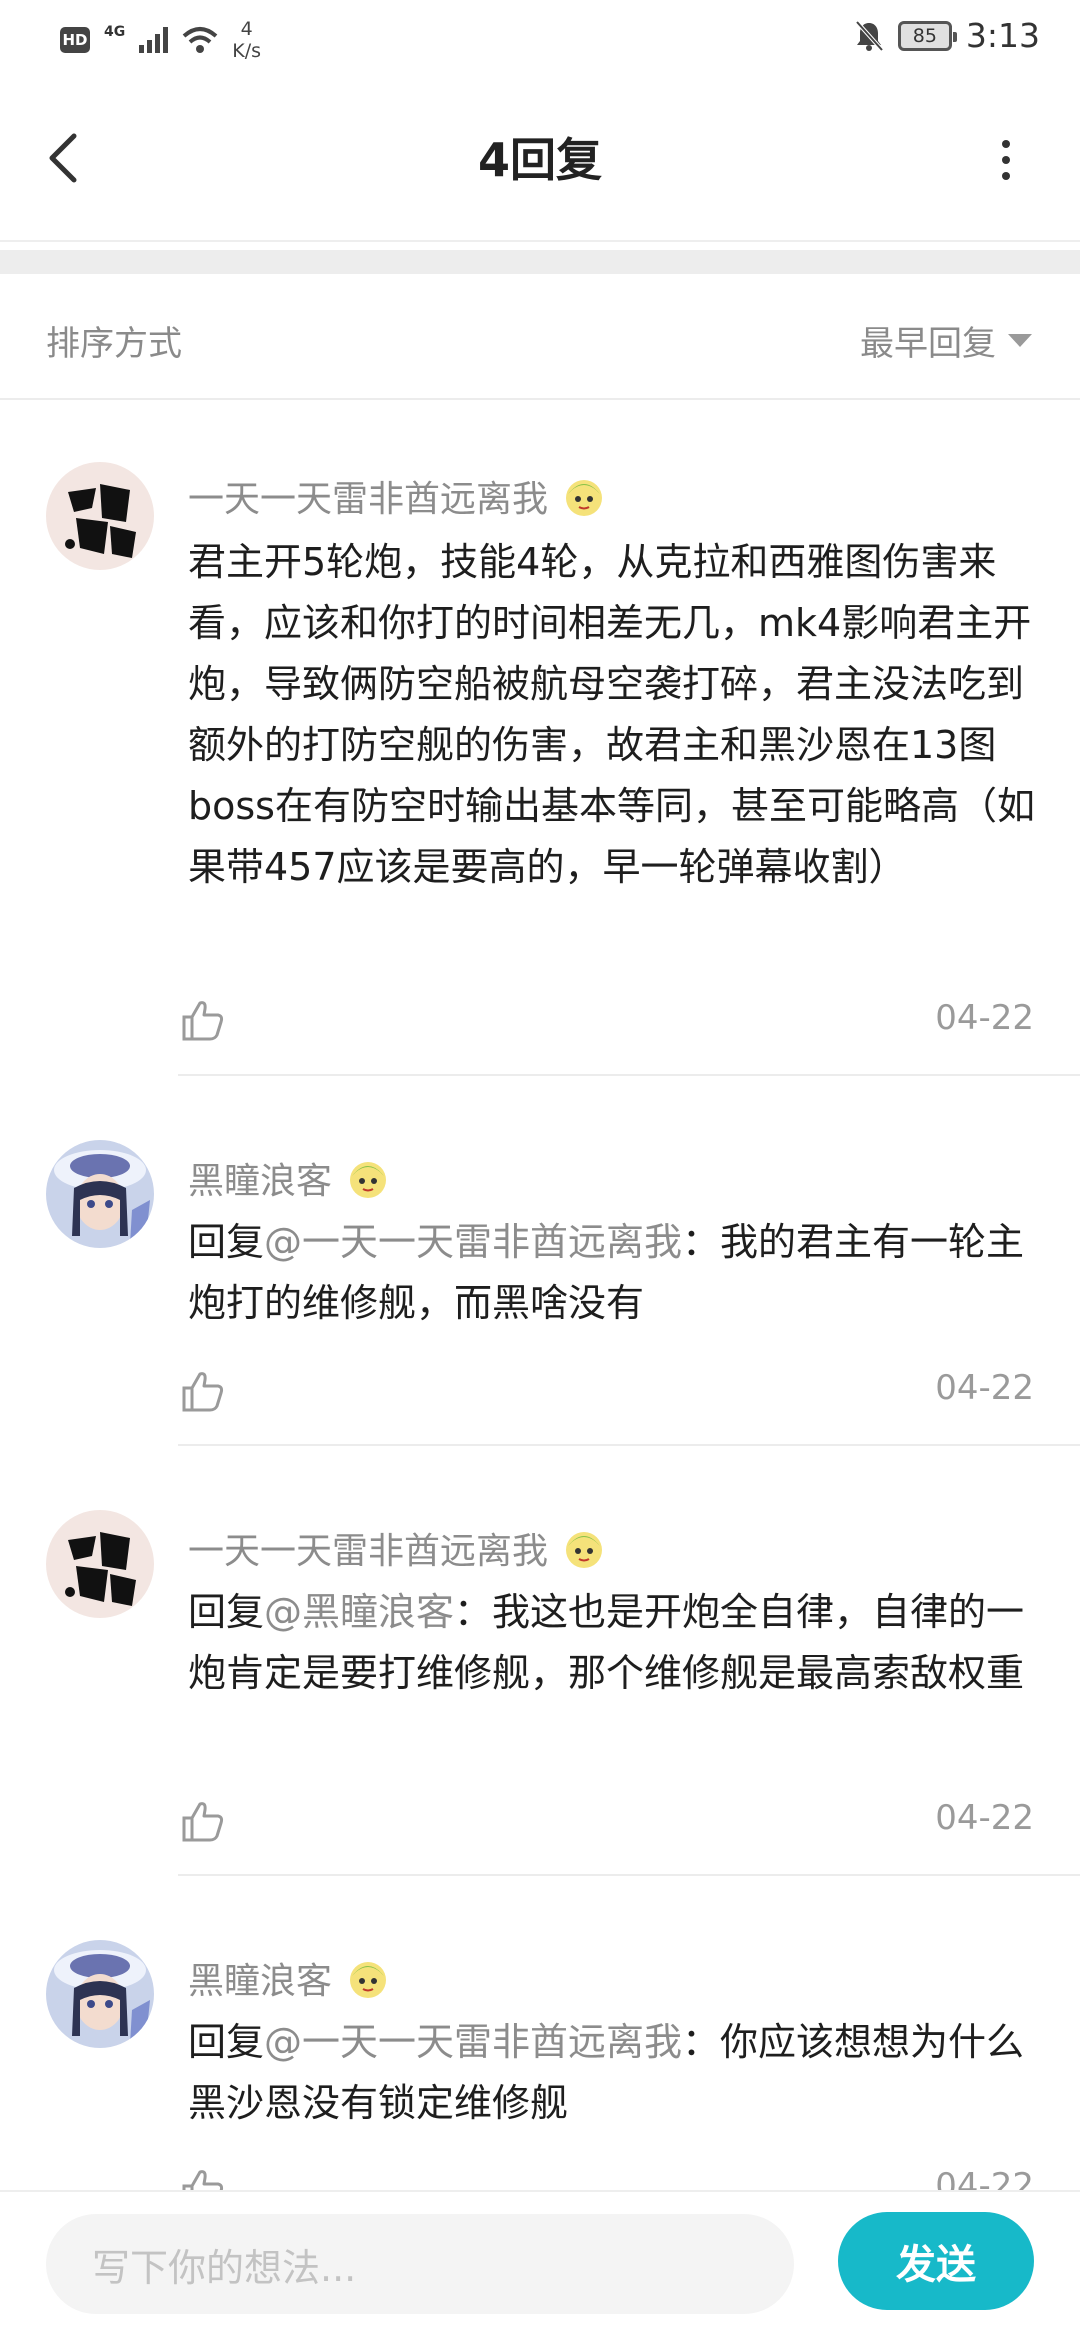 The width and height of the screenshot is (1080, 2340). What do you see at coordinates (540, 337) in the screenshot?
I see `sort-bar: 排序方式 最早回复` at bounding box center [540, 337].